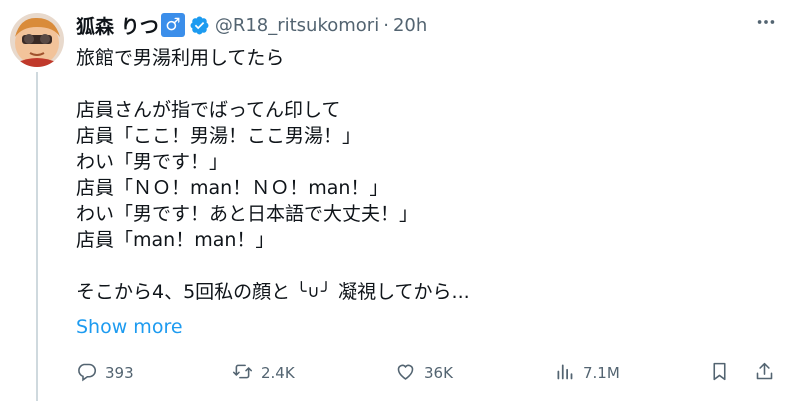  Describe the element at coordinates (409, 373) in the screenshot. I see `like-icon` at that location.